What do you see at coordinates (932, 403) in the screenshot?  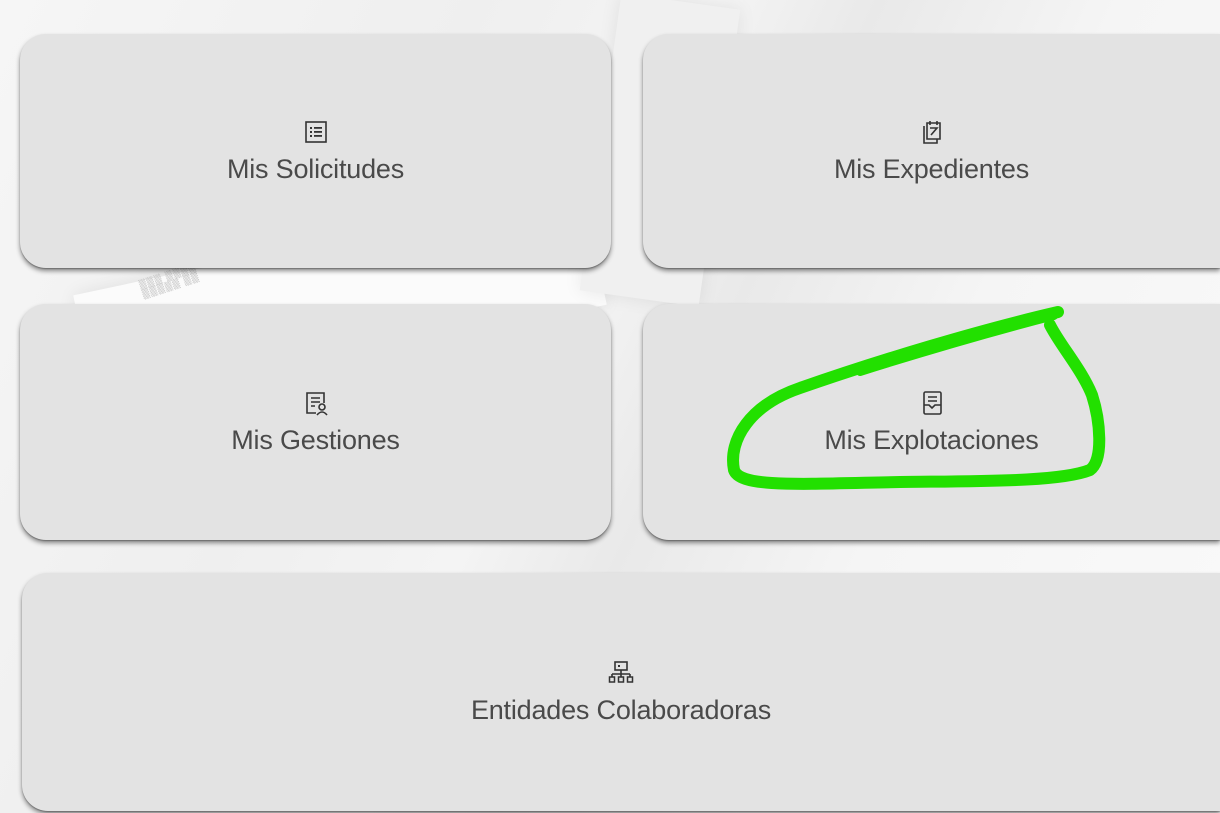 I see `document-tray-icon` at bounding box center [932, 403].